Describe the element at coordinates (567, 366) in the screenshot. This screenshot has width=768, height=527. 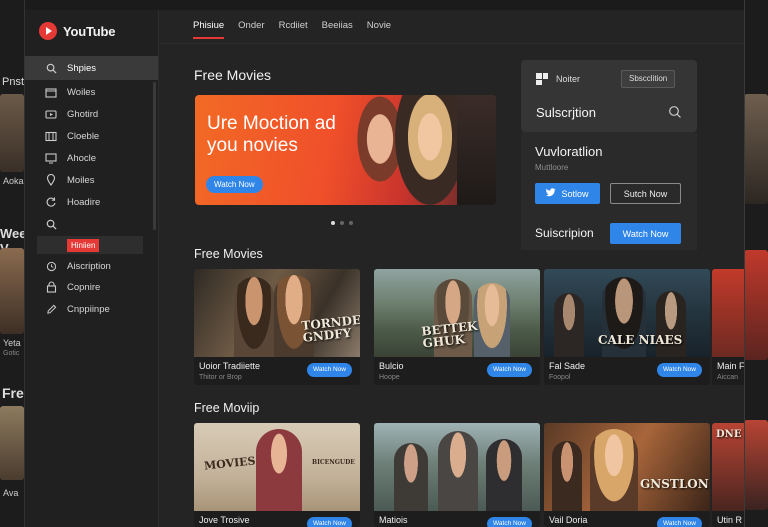
I see `card-title: Fal Sade` at that location.